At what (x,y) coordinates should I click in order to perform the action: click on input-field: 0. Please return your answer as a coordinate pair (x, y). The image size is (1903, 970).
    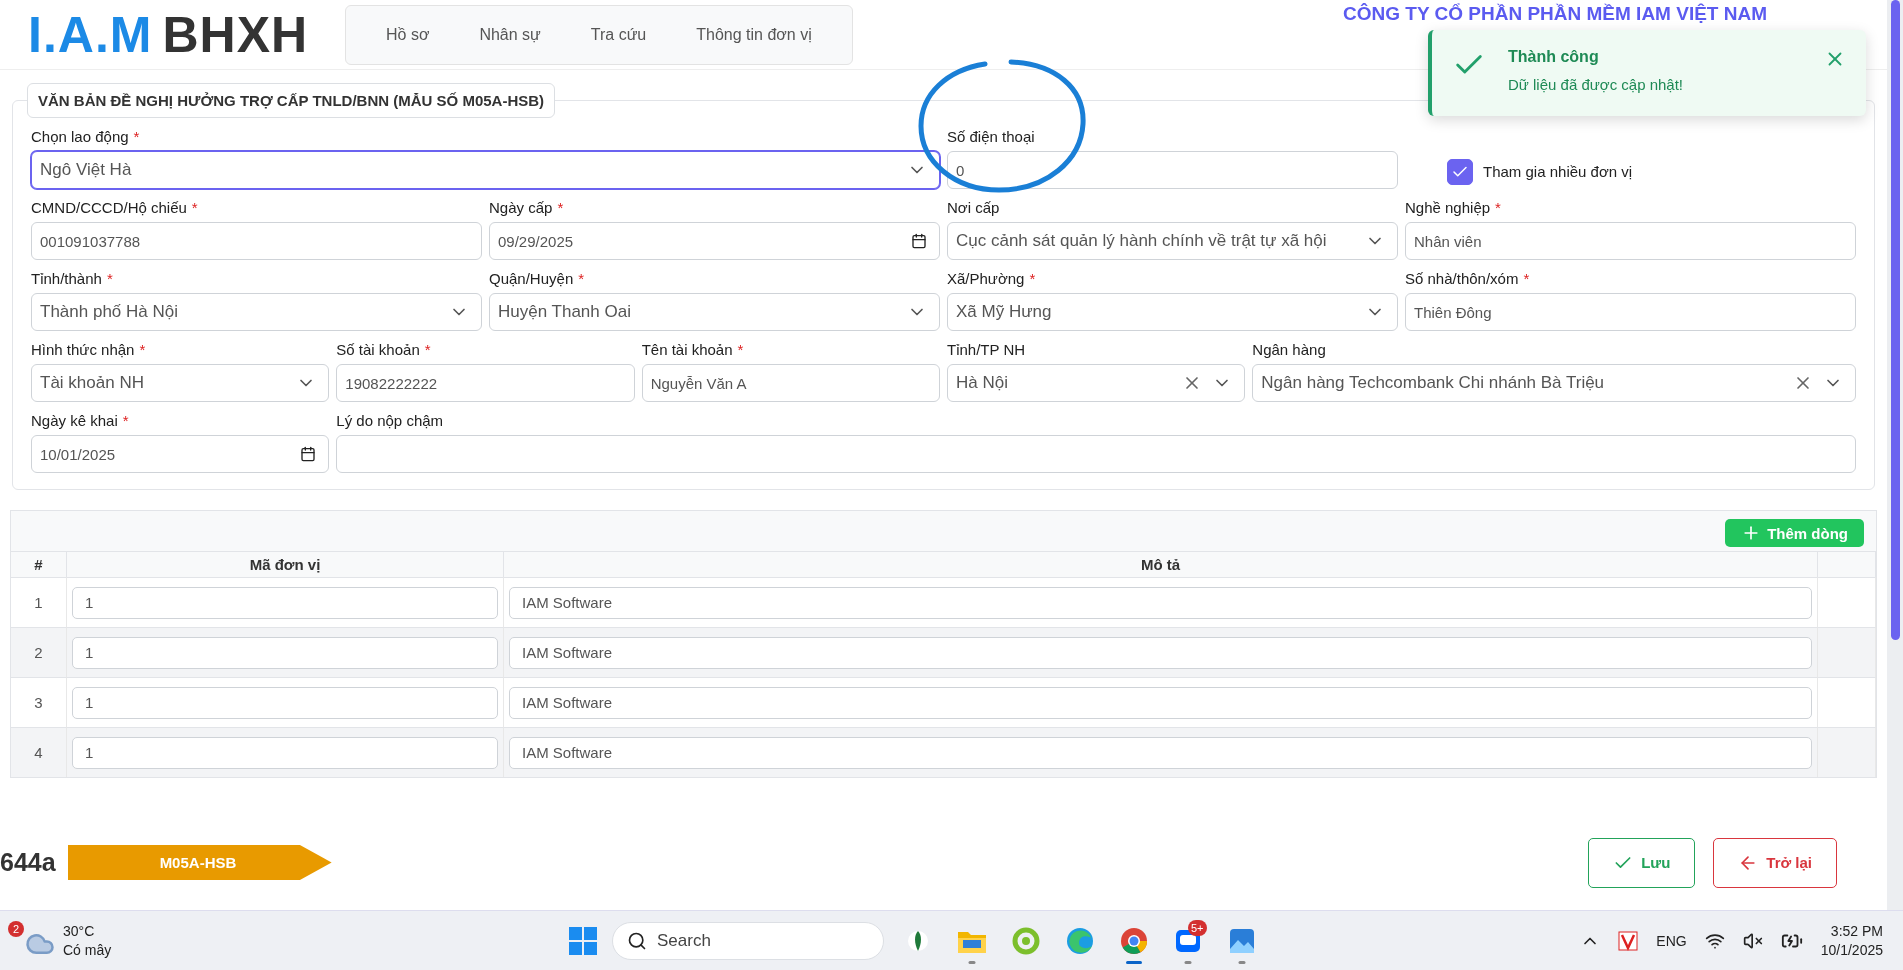
    Looking at the image, I should click on (1172, 170).